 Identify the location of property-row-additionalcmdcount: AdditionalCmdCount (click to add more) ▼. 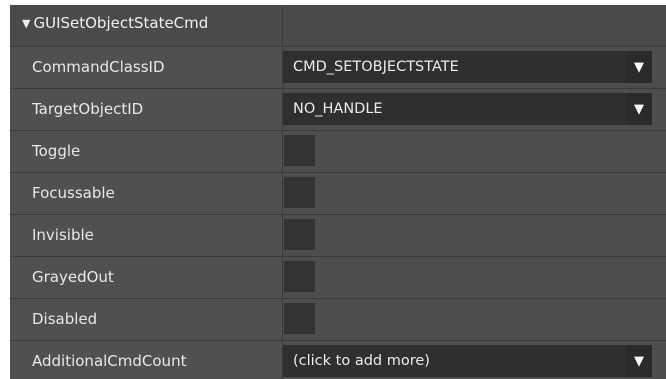
(338, 360).